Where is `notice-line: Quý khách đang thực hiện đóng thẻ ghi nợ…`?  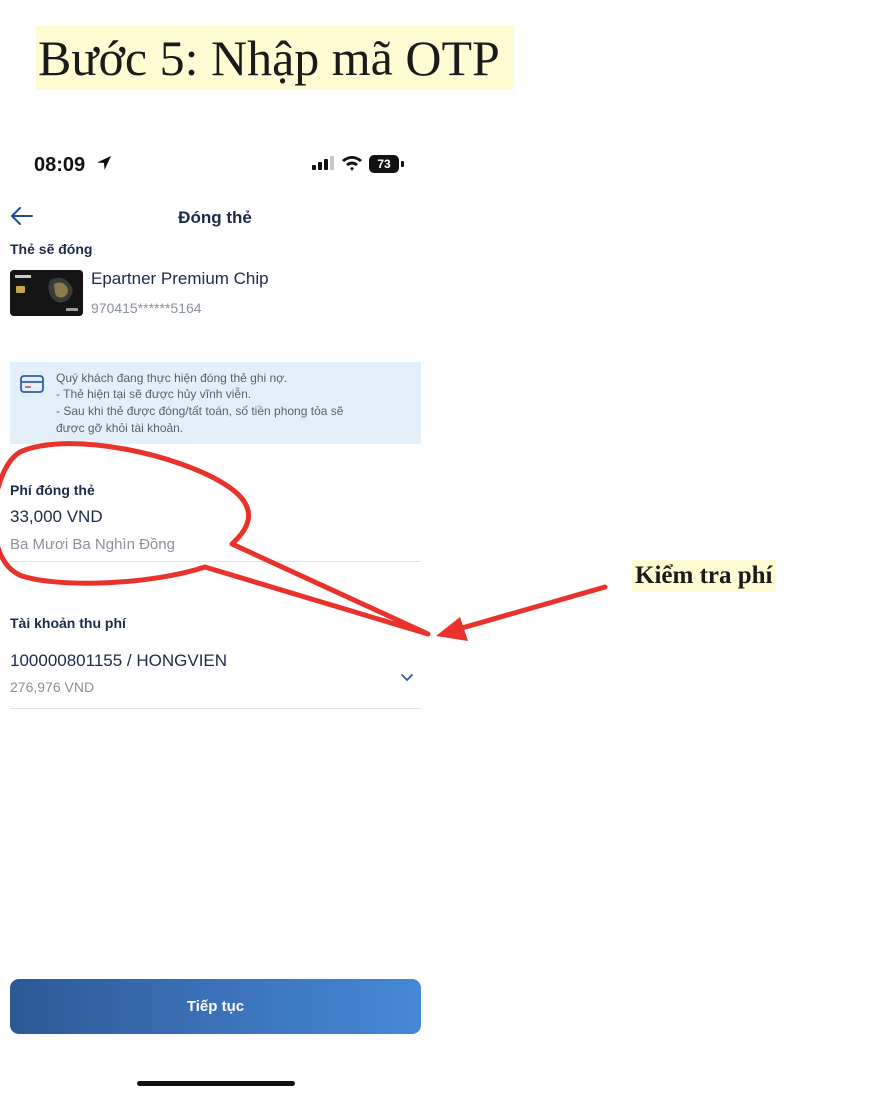
notice-line: Quý khách đang thực hiện đóng thẻ ghi nợ… is located at coordinates (172, 378).